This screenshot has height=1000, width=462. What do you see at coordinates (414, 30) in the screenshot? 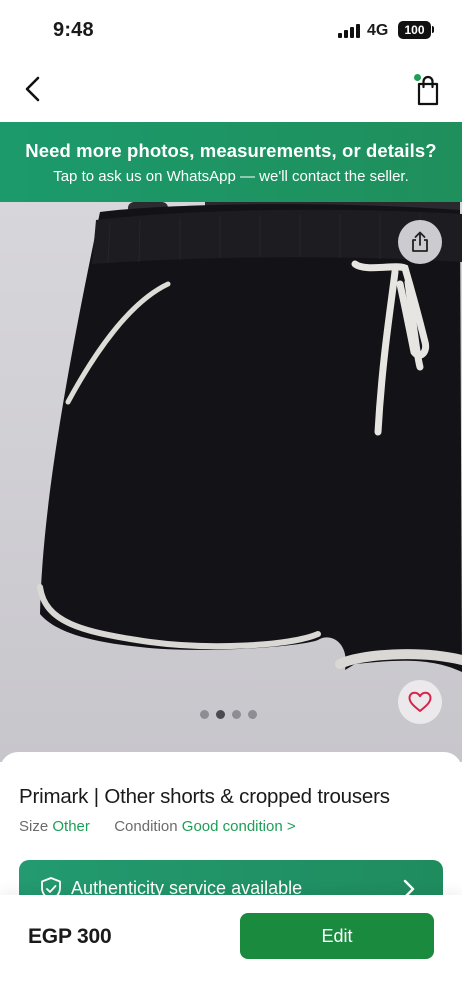
I see `battery-icon: 100` at bounding box center [414, 30].